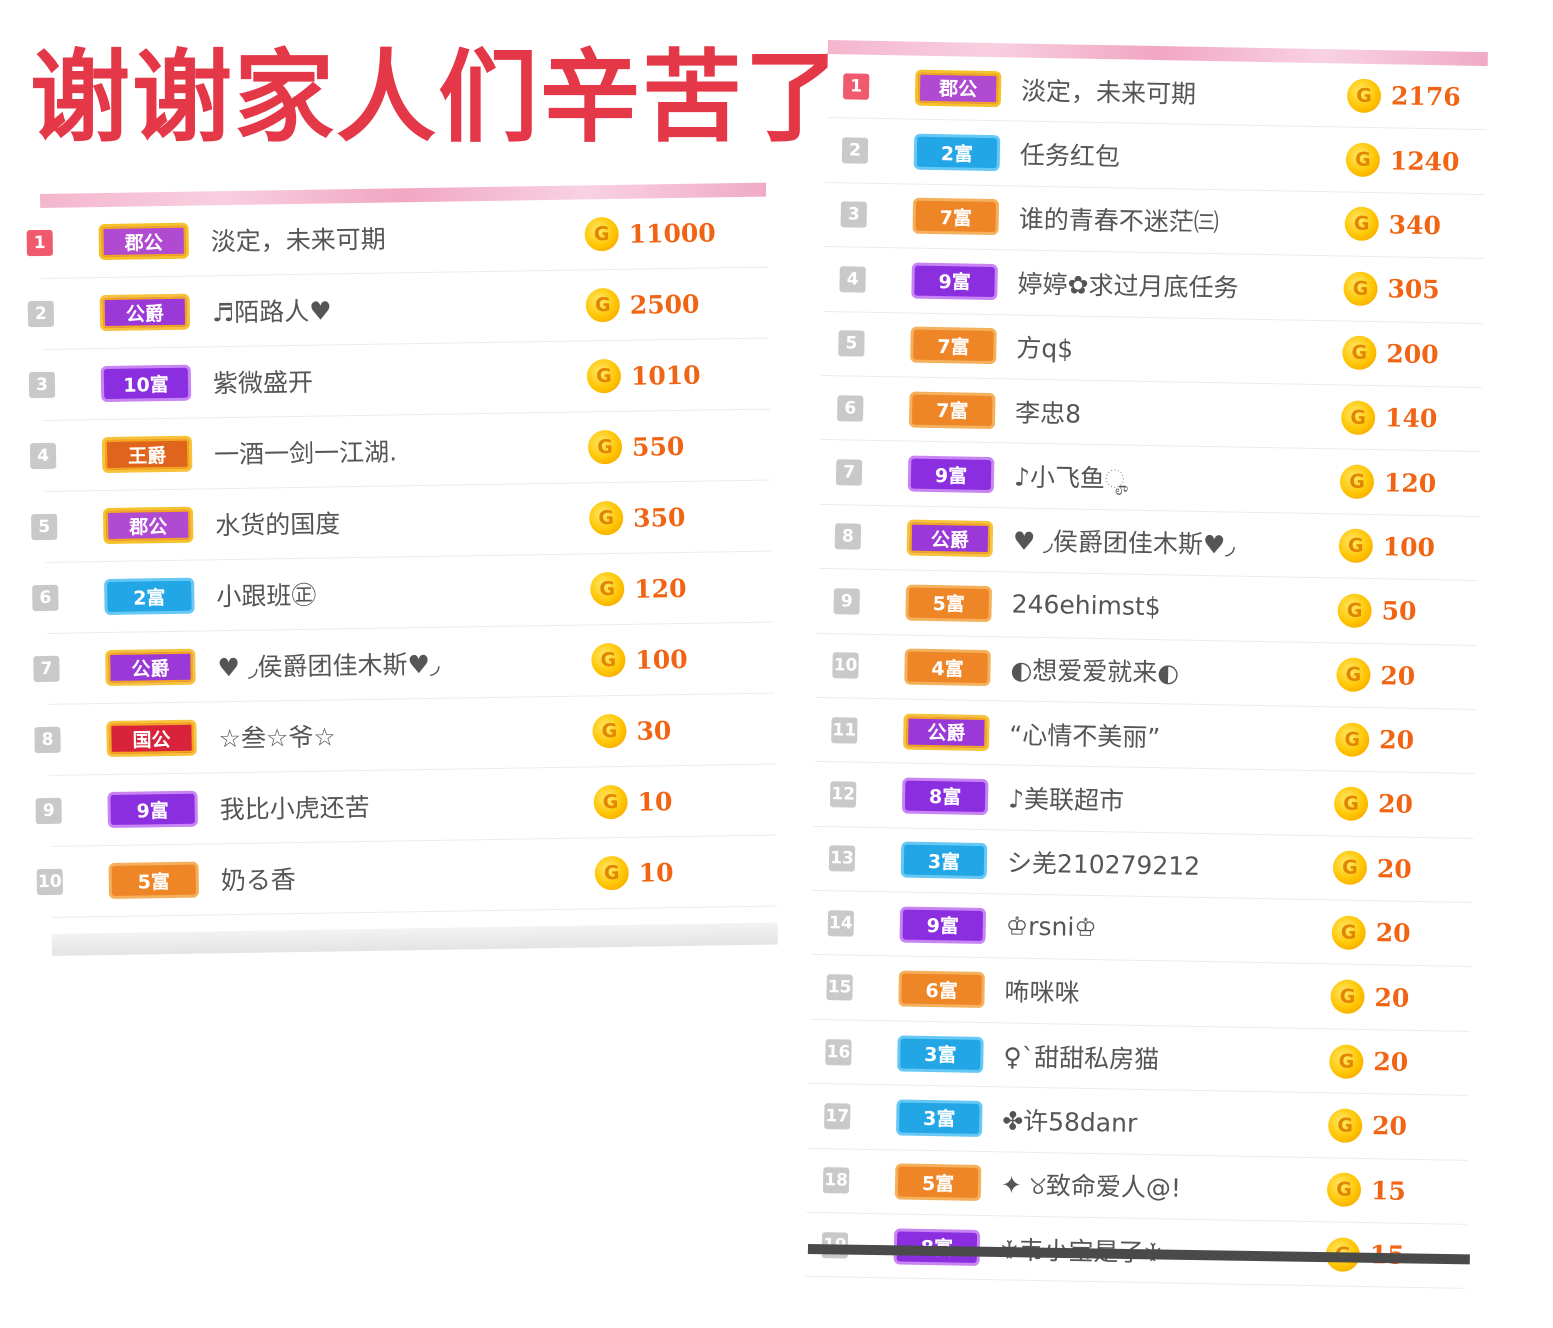 This screenshot has height=1328, width=1553. Describe the element at coordinates (838, 1052) in the screenshot. I see `rank-number: 16` at that location.